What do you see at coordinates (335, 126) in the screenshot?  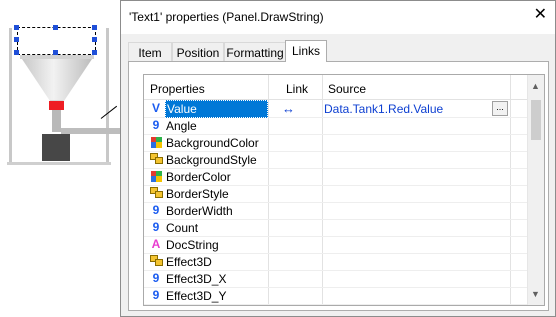 I see `table-row: 9 Angle` at bounding box center [335, 126].